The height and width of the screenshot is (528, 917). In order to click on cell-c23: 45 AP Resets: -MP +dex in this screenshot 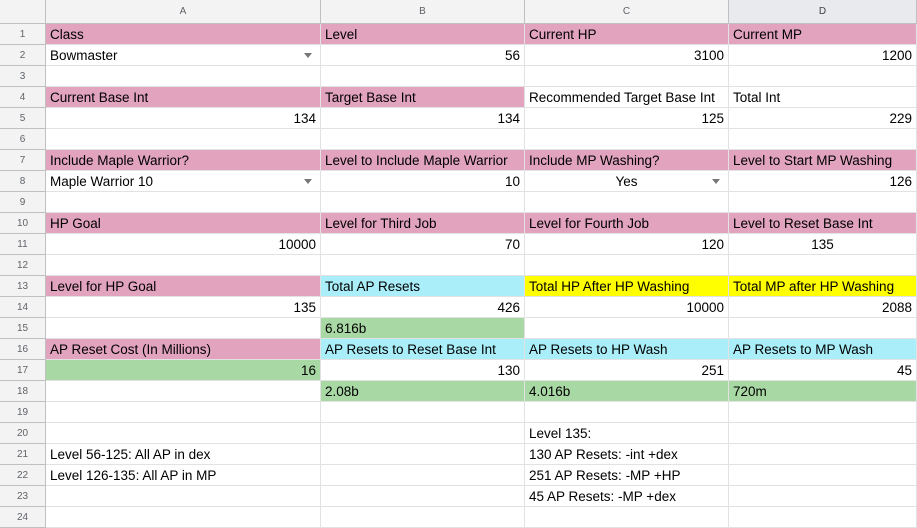, I will do `click(627, 496)`.